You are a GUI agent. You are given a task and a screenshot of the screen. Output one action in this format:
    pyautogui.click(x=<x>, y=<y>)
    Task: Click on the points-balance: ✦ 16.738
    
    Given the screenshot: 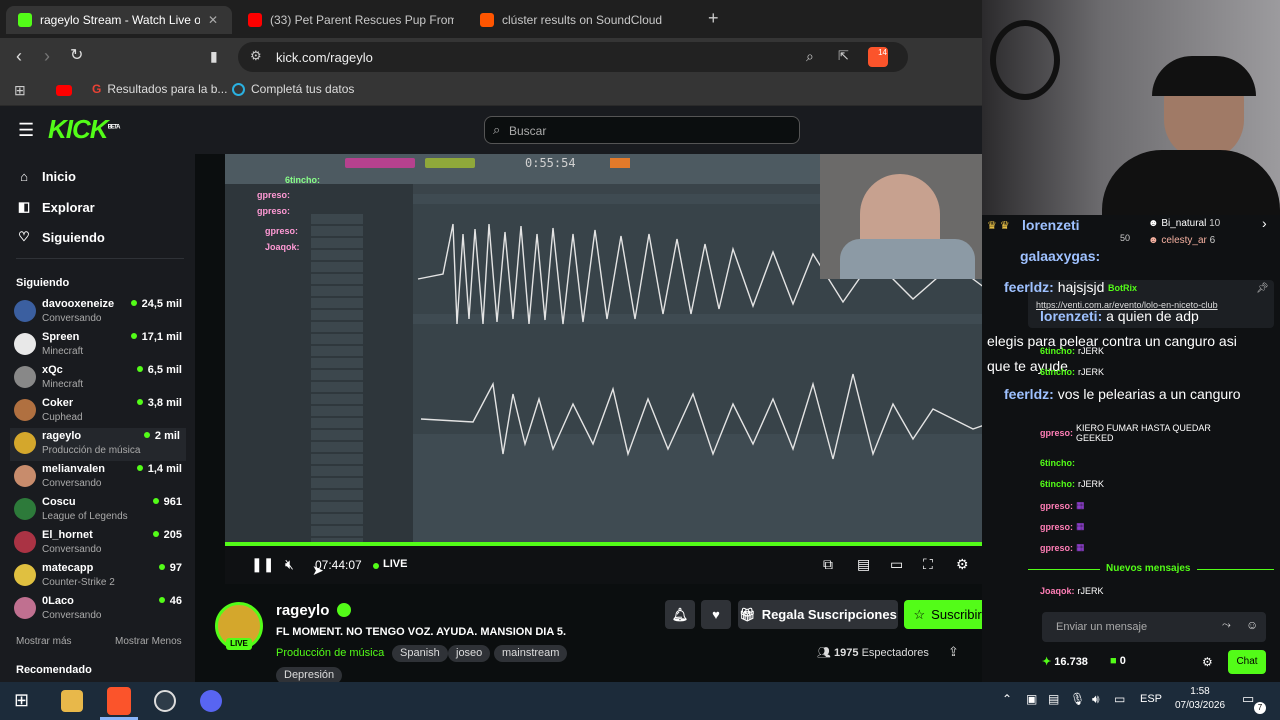 What is the action you would take?
    pyautogui.click(x=1065, y=661)
    